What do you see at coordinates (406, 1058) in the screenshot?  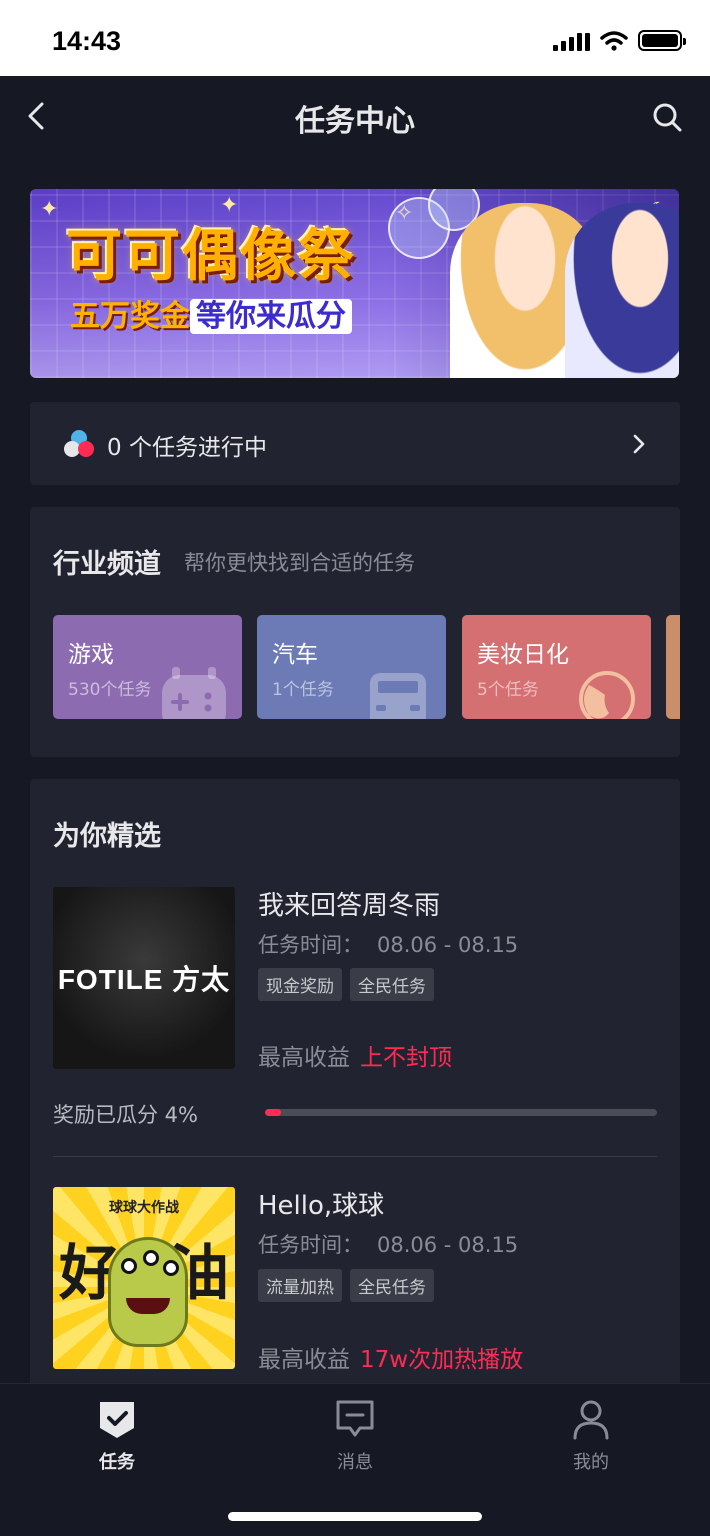 I see `reward-value: 上不封顶` at bounding box center [406, 1058].